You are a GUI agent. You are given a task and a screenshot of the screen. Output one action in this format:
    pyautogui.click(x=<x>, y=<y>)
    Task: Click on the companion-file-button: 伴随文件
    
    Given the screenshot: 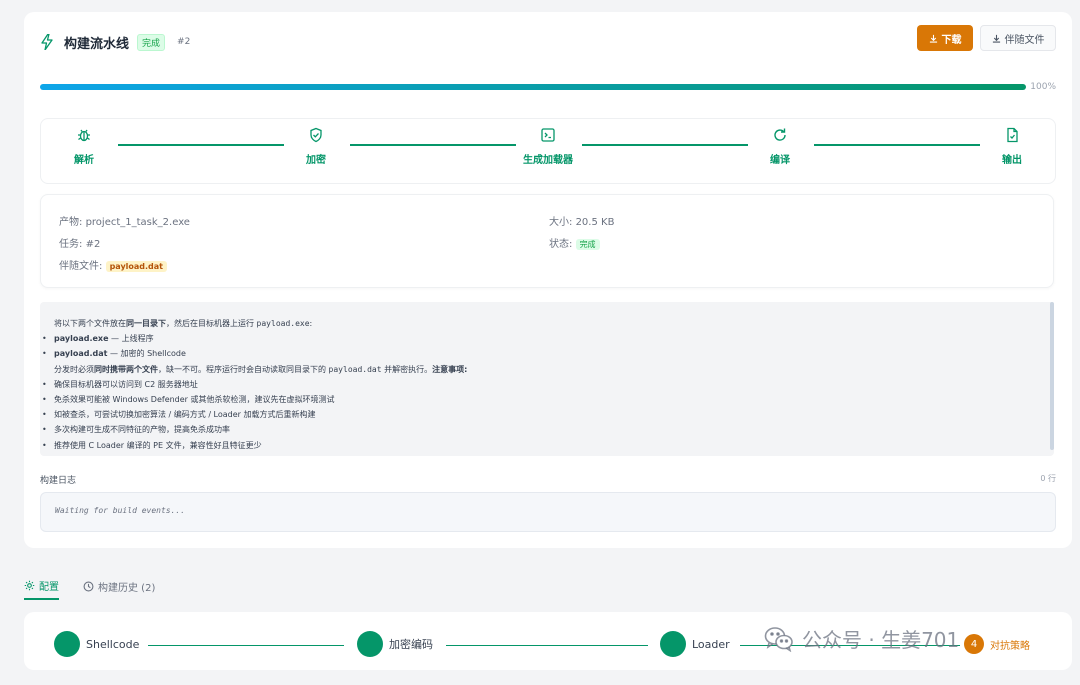 What is the action you would take?
    pyautogui.click(x=1018, y=38)
    